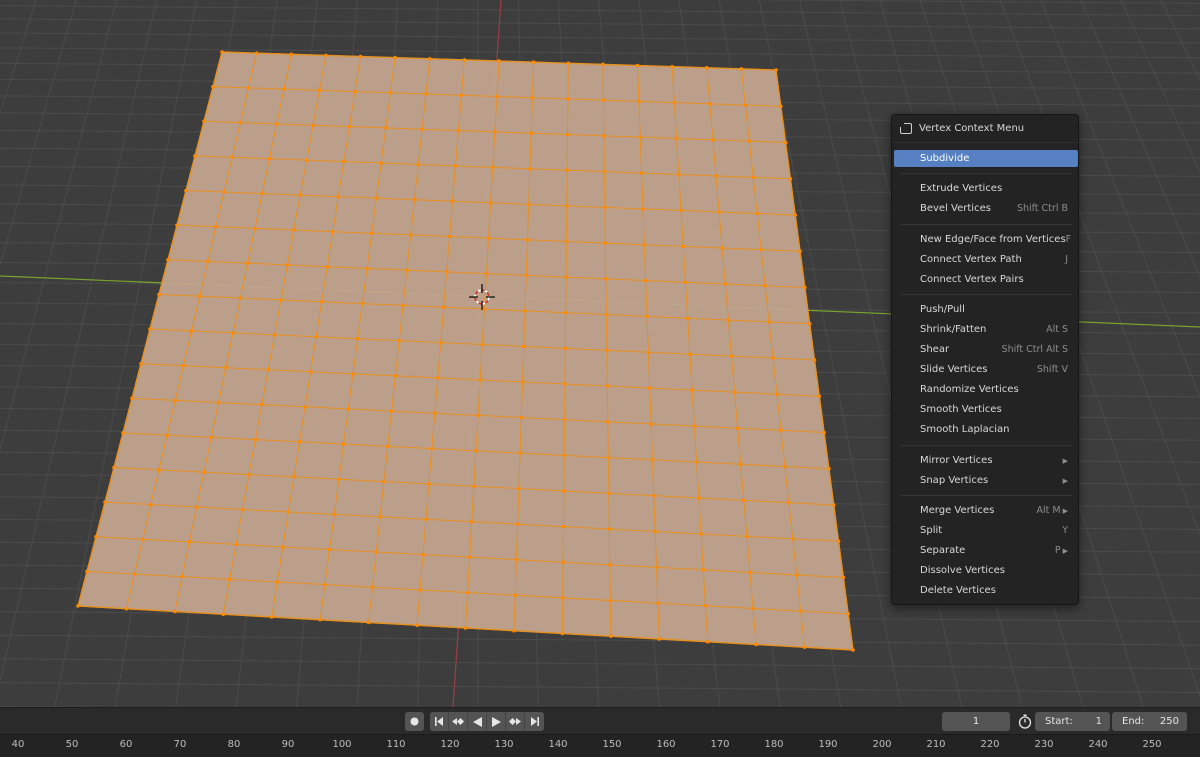 Image resolution: width=1200 pixels, height=757 pixels. I want to click on start-label: Start:, so click(1059, 721).